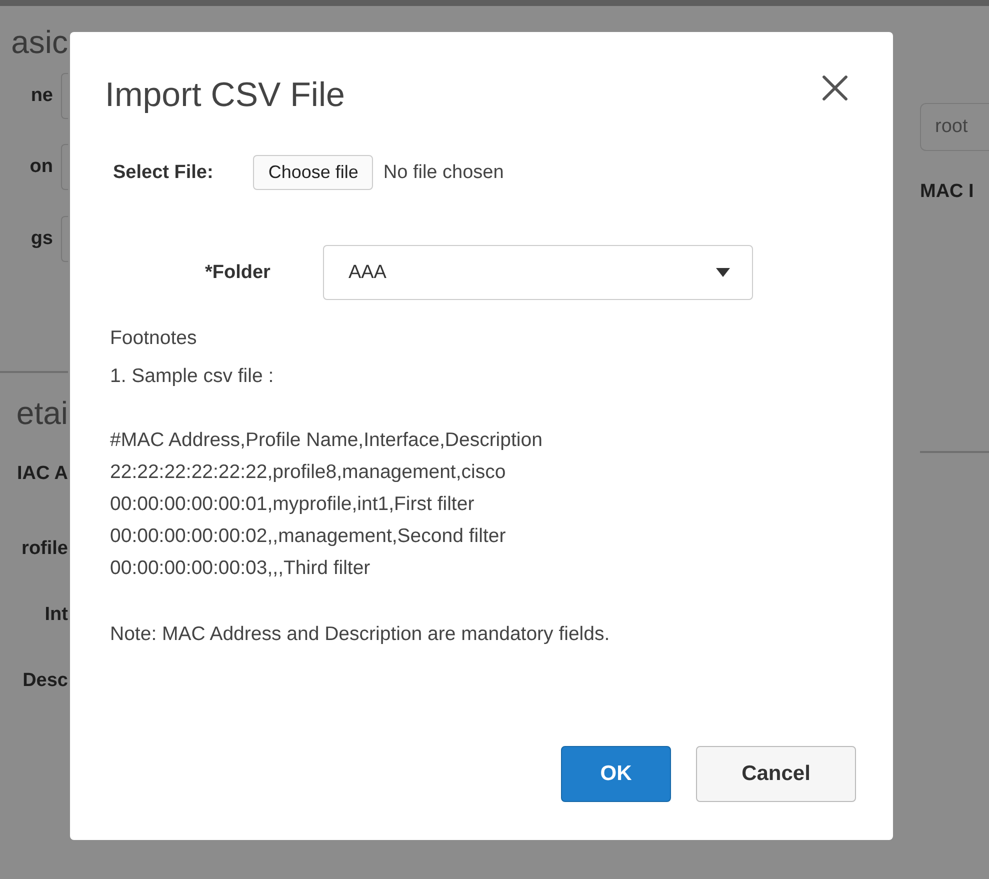 The height and width of the screenshot is (879, 989). Describe the element at coordinates (56, 615) in the screenshot. I see `field-label: Int` at that location.